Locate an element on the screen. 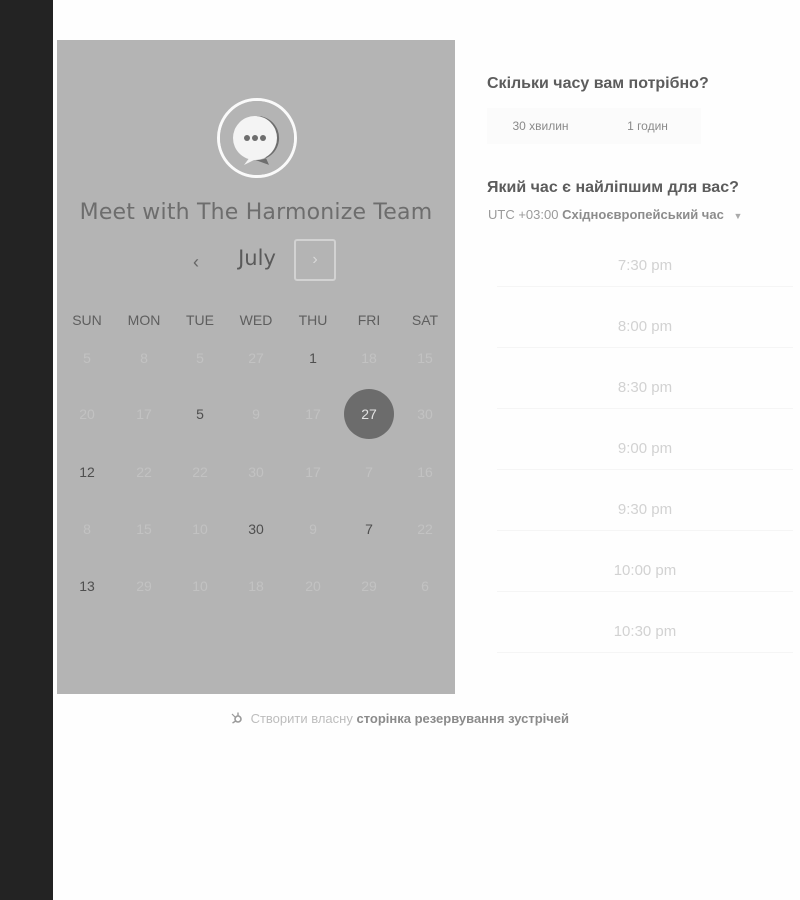 The image size is (800, 900). time-slot: 8:30 pm is located at coordinates (645, 388).